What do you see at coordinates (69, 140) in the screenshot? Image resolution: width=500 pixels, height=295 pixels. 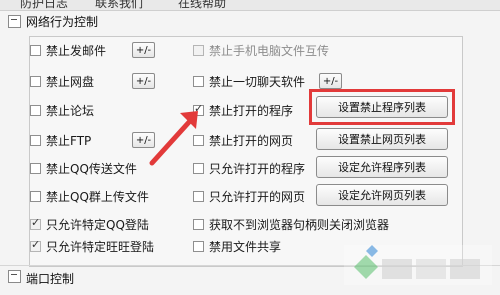 I see `checkbox-label: 禁止FTP` at bounding box center [69, 140].